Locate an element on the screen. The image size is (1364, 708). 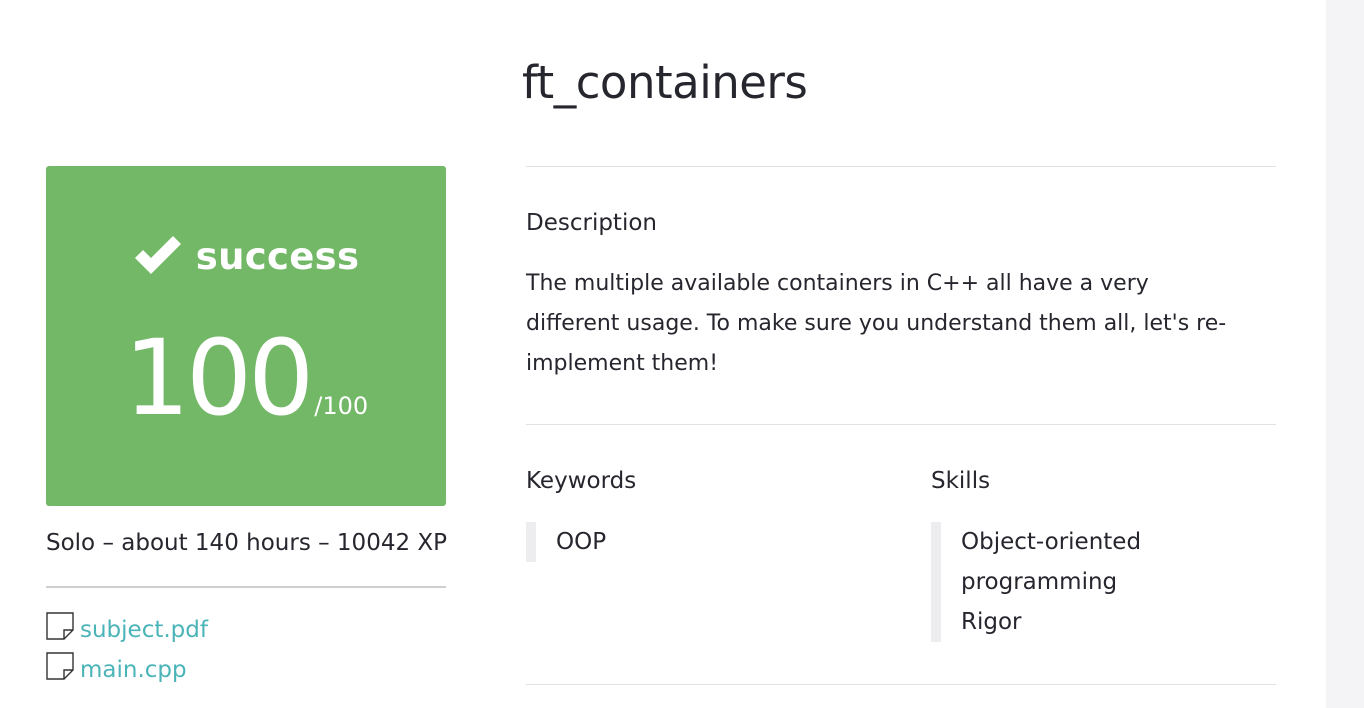
keyword-item: OOP is located at coordinates (581, 542).